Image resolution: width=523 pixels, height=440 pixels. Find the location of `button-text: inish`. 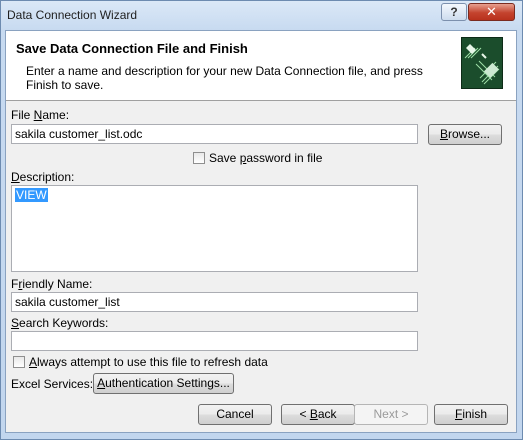

button-text: inish is located at coordinates (475, 414).